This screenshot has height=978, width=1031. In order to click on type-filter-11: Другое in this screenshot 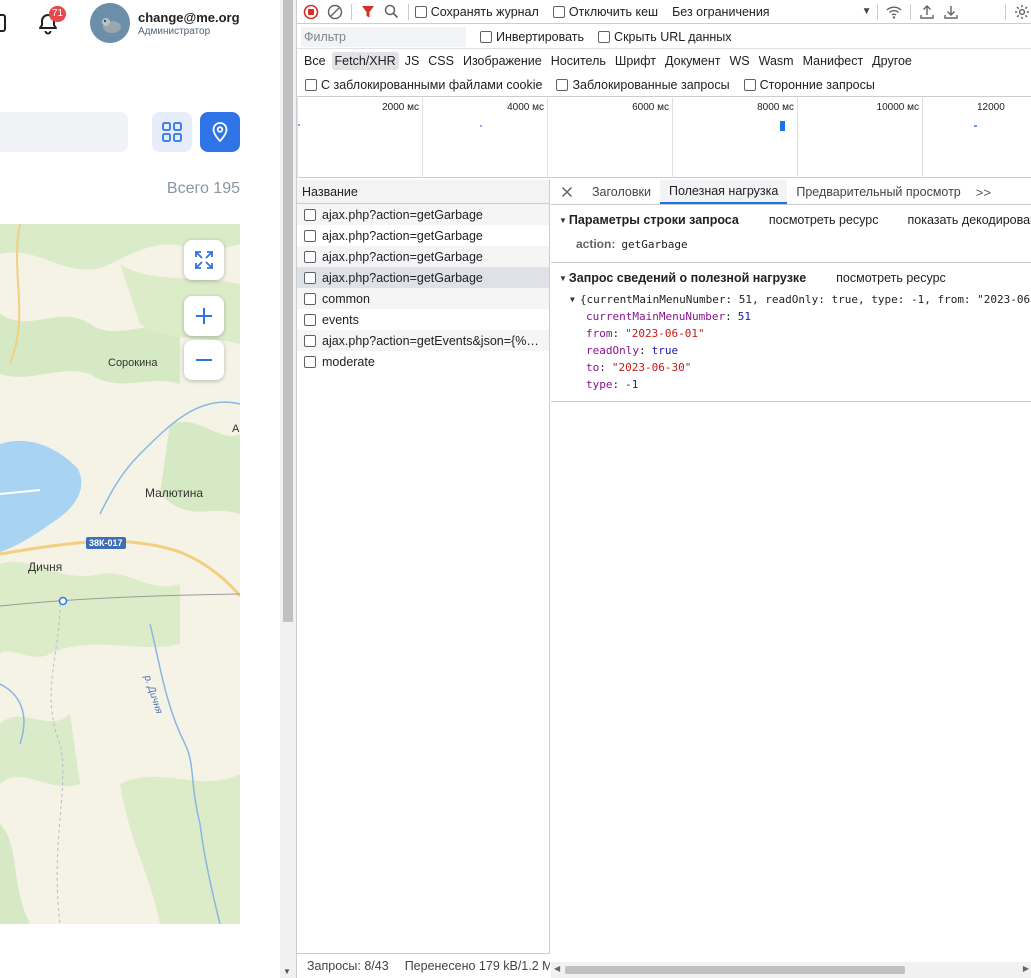, I will do `click(892, 61)`.